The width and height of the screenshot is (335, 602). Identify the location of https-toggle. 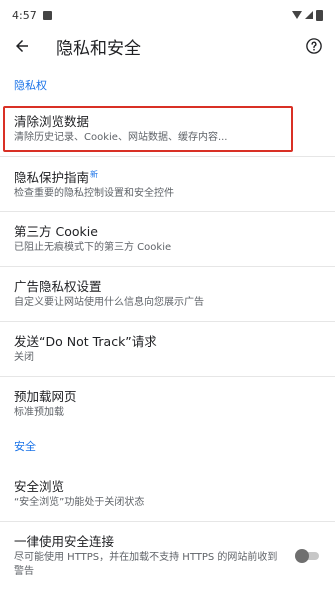
(308, 556).